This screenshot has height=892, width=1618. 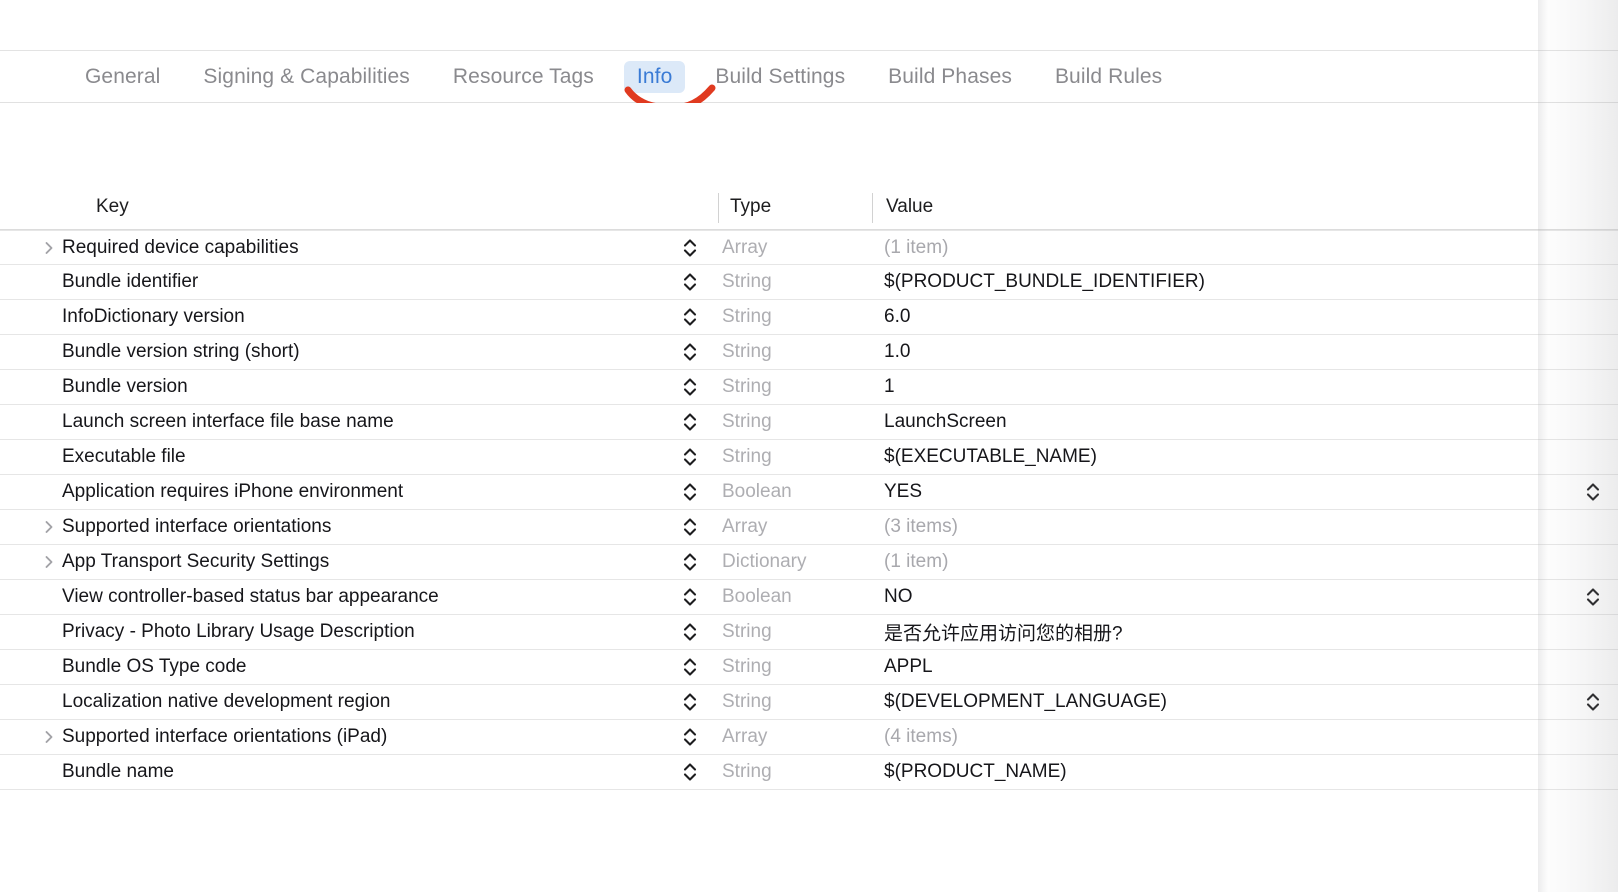 What do you see at coordinates (226, 702) in the screenshot?
I see `row-key-label: Localization native development region` at bounding box center [226, 702].